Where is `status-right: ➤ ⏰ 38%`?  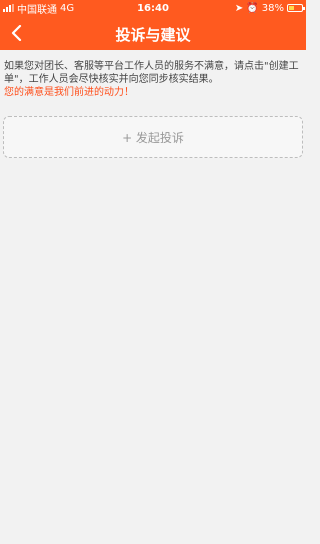
status-right: ➤ ⏰ 38% is located at coordinates (269, 8).